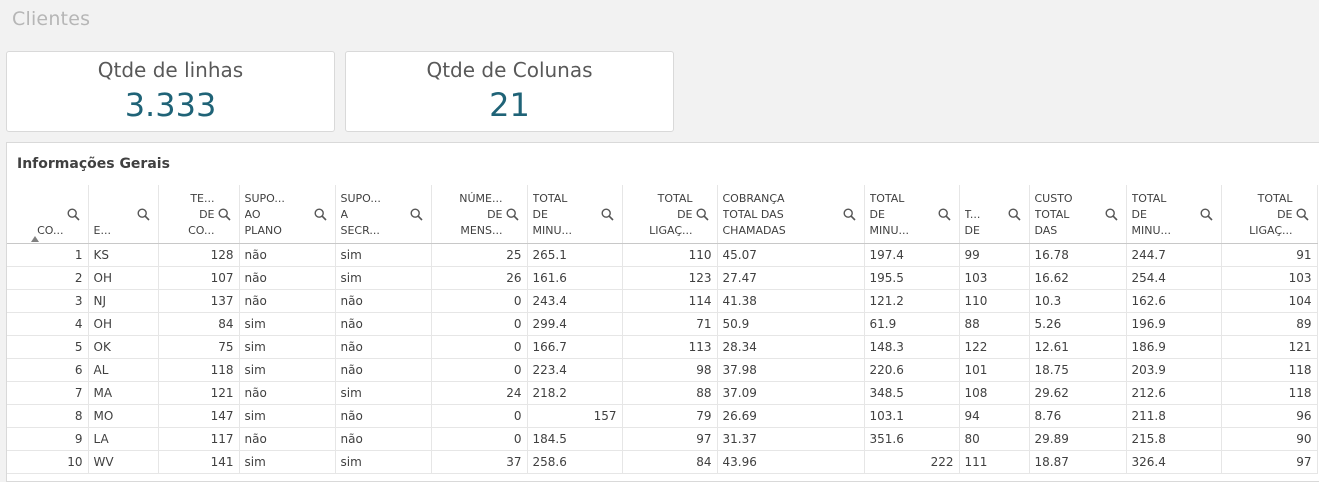 This screenshot has height=482, width=1319. Describe the element at coordinates (912, 324) in the screenshot. I see `table-cell: 61.9` at that location.